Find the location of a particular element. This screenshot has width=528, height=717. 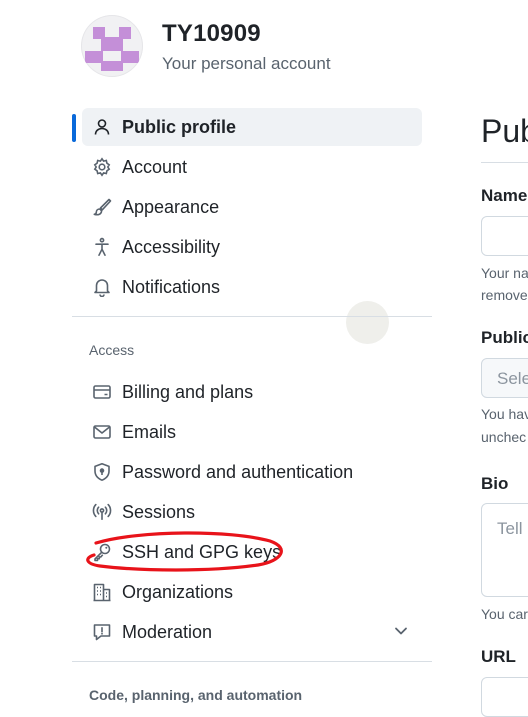

name-field is located at coordinates (504, 236).